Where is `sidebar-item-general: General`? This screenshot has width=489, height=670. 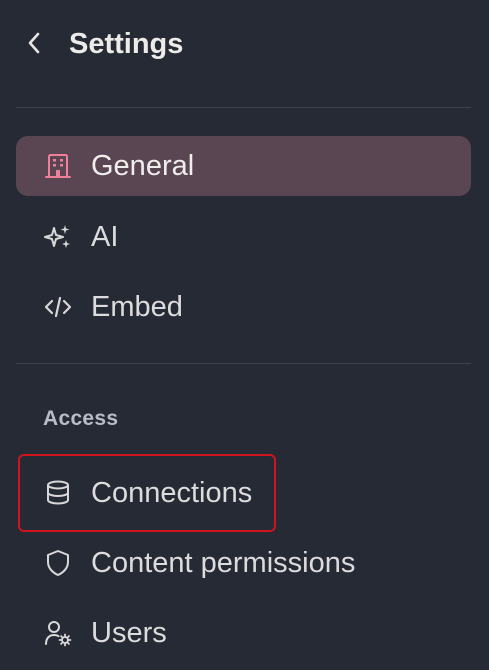
sidebar-item-general: General is located at coordinates (243, 166).